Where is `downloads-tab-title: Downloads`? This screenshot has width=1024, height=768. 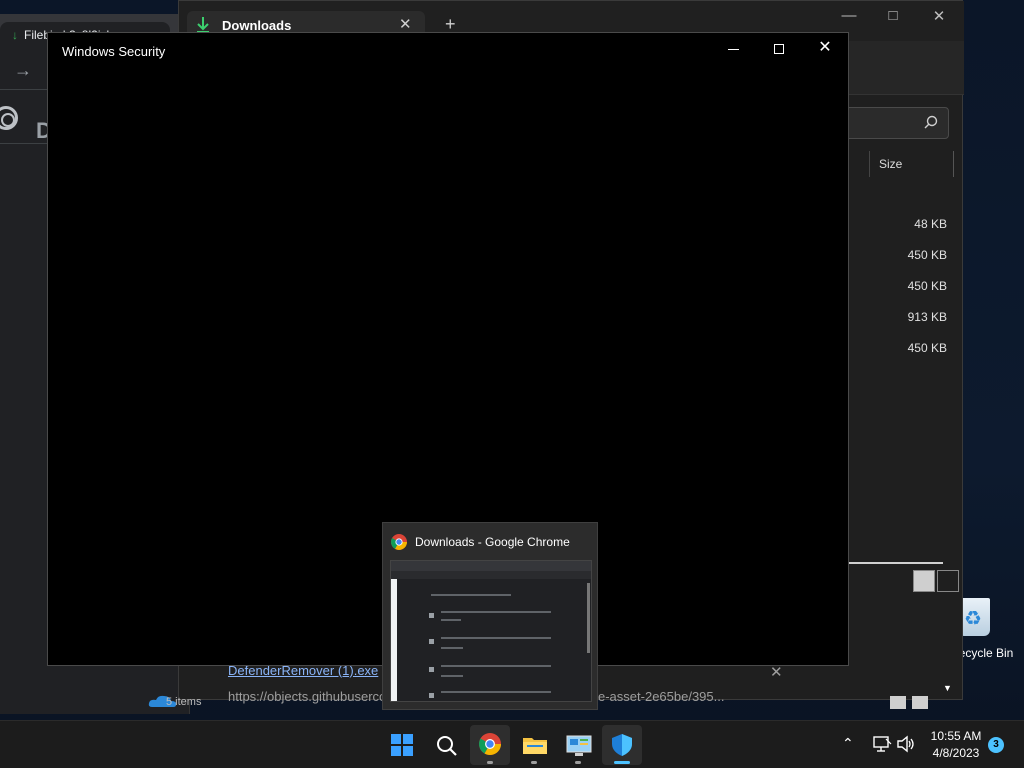 downloads-tab-title: Downloads is located at coordinates (257, 25).